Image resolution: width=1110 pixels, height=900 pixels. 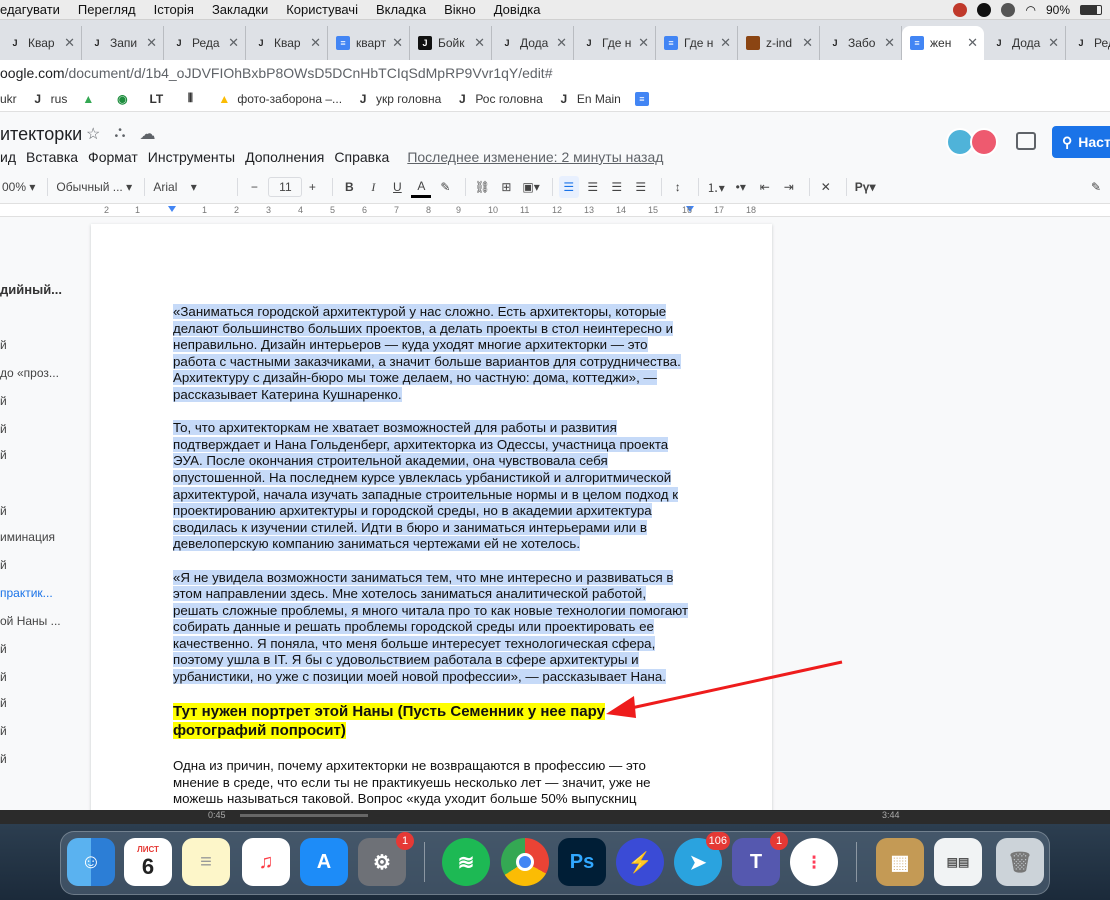 What do you see at coordinates (984, 9) in the screenshot?
I see `bolt-tray-icon` at bounding box center [984, 9].